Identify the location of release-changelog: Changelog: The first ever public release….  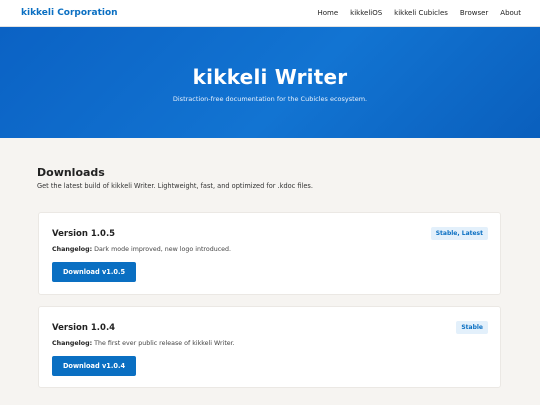
(143, 343).